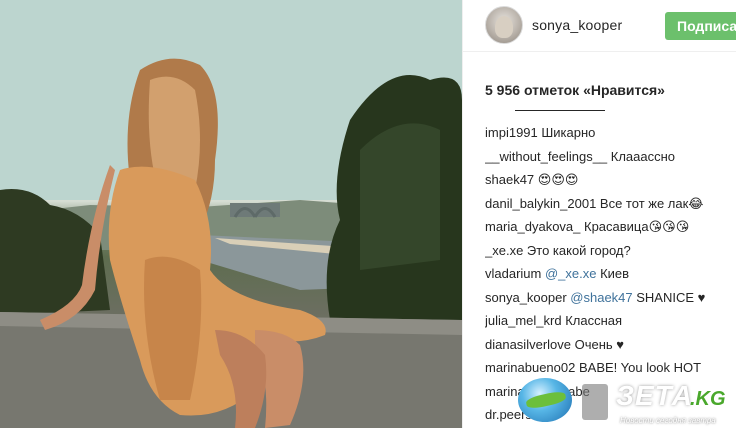 The height and width of the screenshot is (428, 736). I want to click on username-link: sonya_kooper, so click(577, 25).